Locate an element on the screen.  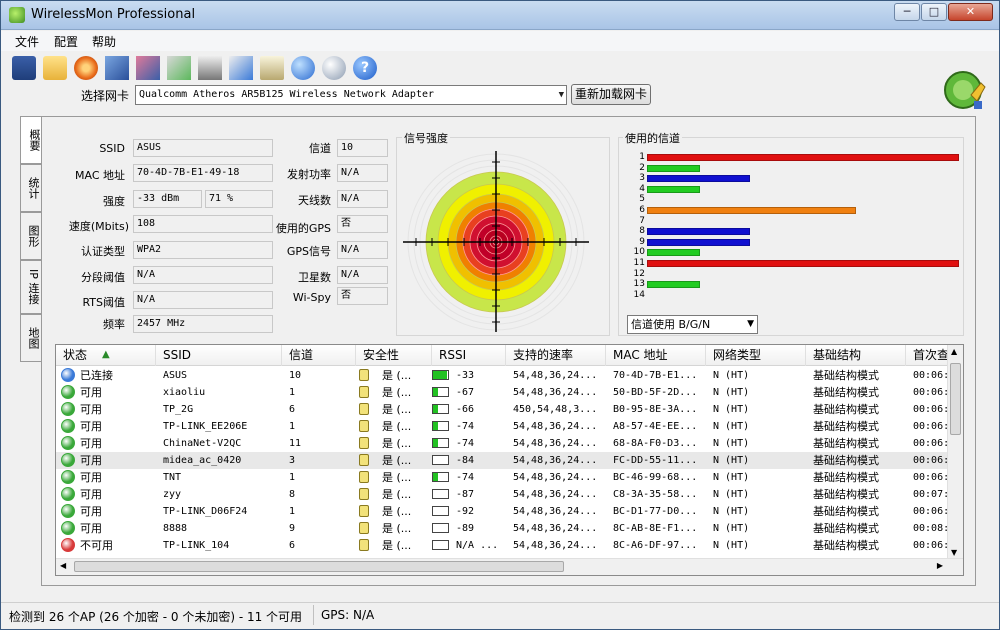
tab-ip-connection: IP 连接 is located at coordinates (31, 287).